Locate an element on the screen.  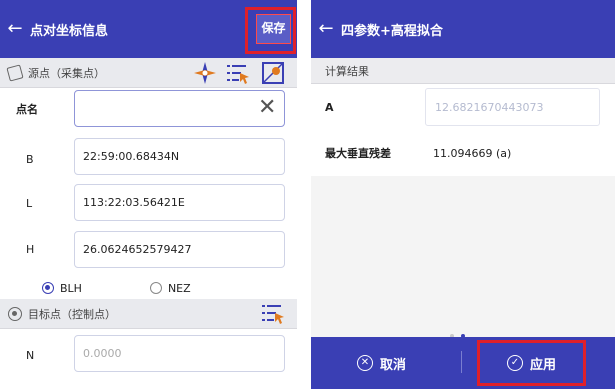
l-input: 113:22:03.56421E is located at coordinates (179, 202).